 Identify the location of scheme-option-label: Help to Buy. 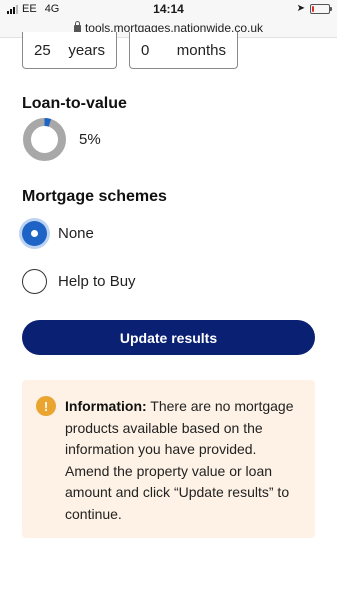
(97, 281).